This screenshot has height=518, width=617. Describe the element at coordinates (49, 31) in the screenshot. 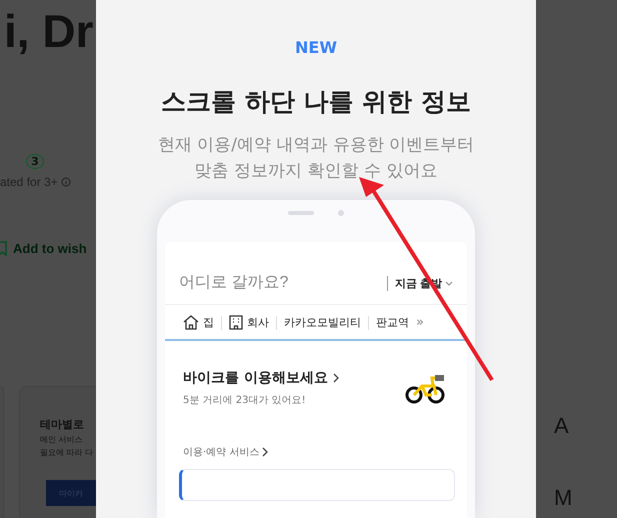

I see `app-title: i, Dr` at that location.